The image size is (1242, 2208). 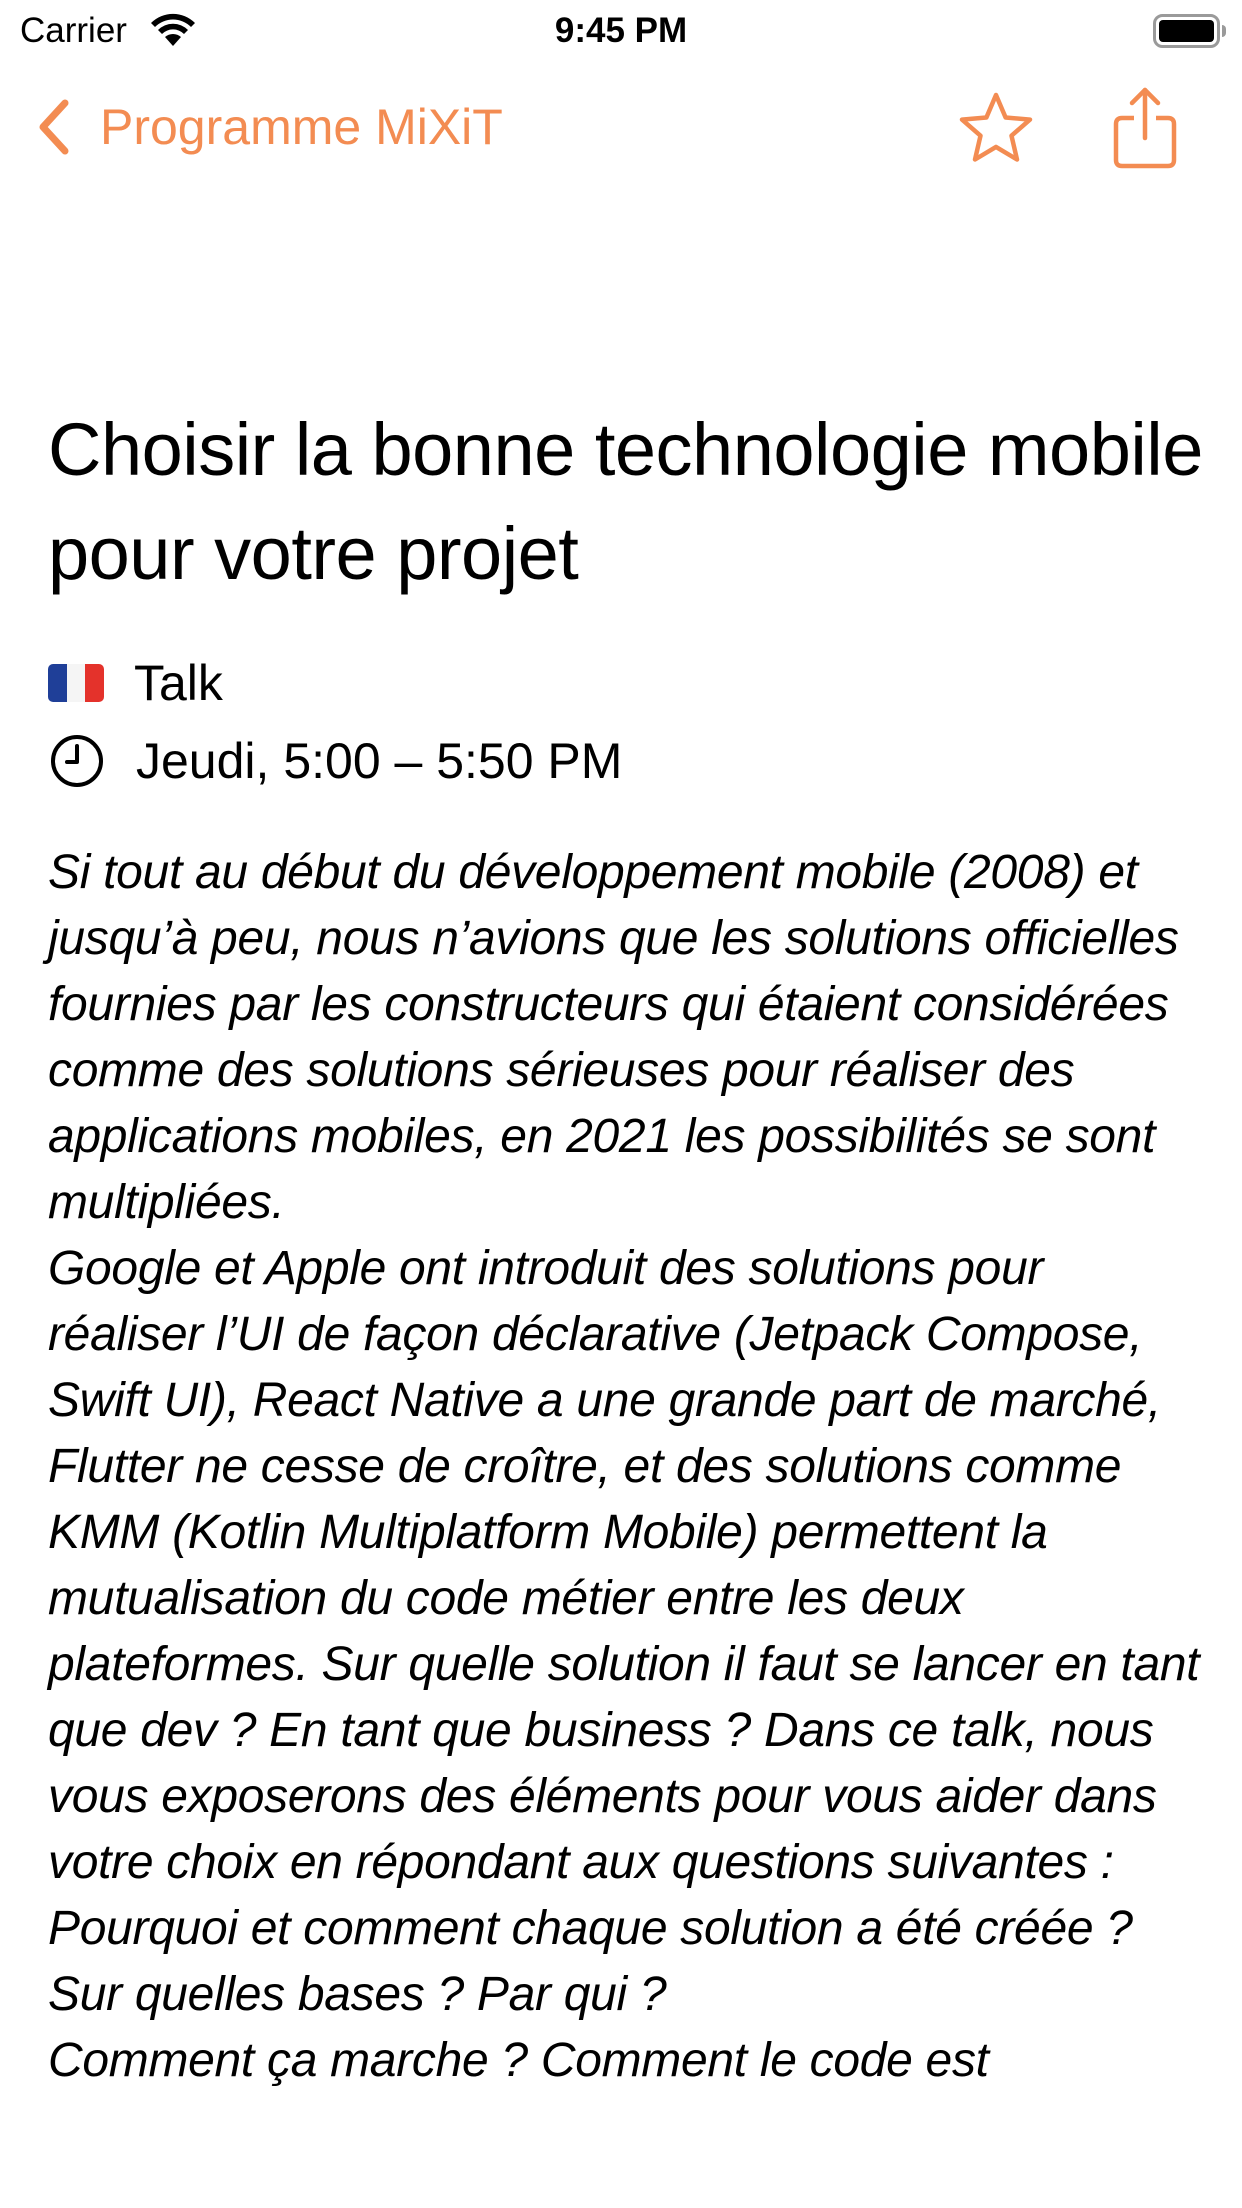 What do you see at coordinates (178, 683) in the screenshot?
I see `talk-format: Talk` at bounding box center [178, 683].